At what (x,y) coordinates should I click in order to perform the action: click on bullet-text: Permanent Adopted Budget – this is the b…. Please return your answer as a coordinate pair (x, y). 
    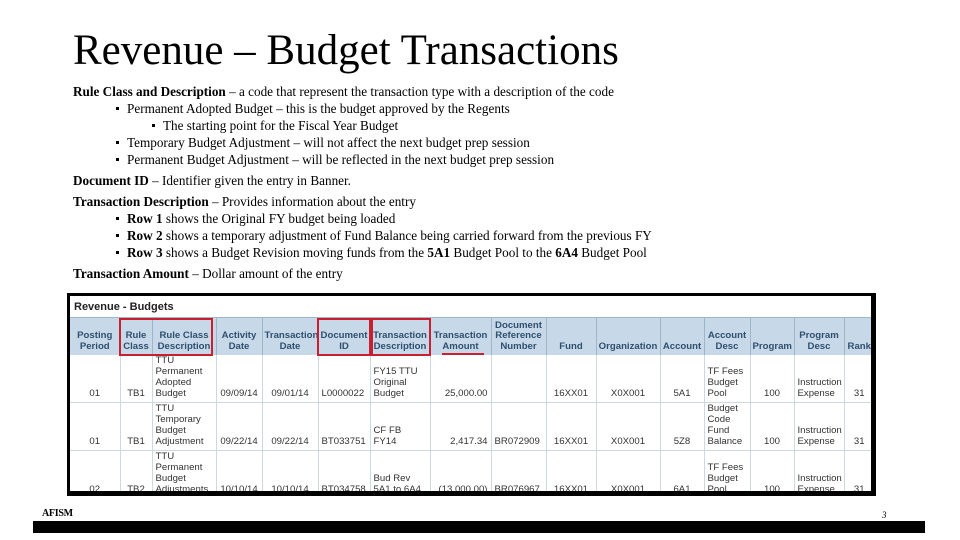
    Looking at the image, I should click on (318, 108).